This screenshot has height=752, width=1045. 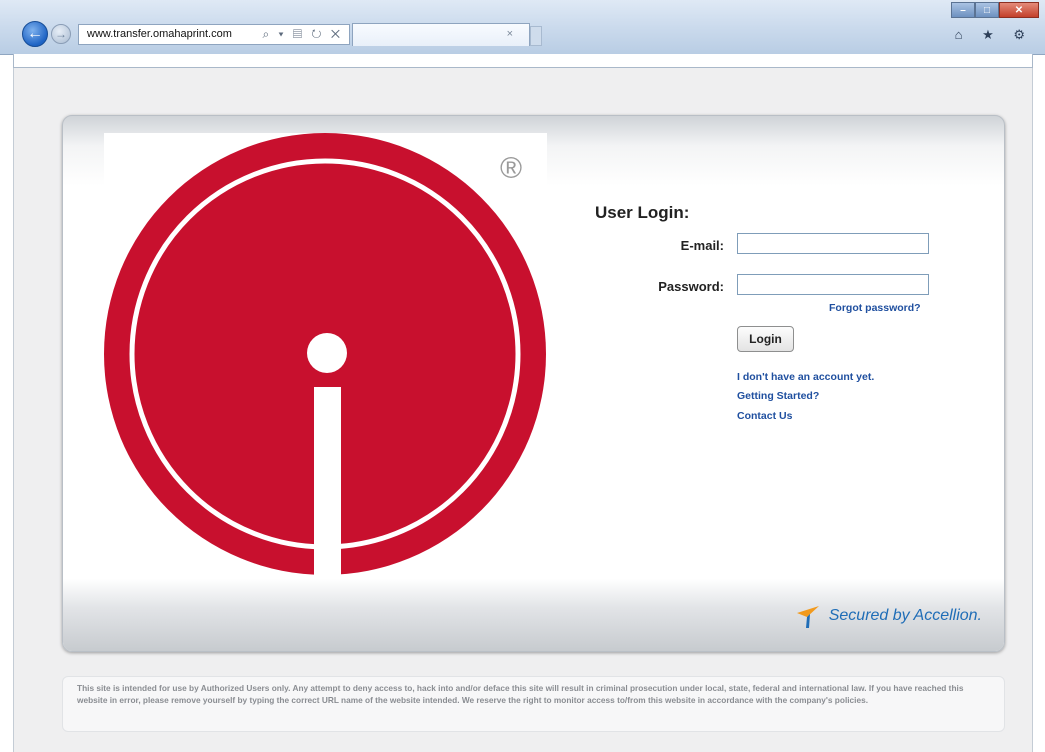 What do you see at coordinates (303, 34) in the screenshot?
I see `address-bar-icons: ⌕ ▾ ▤ ↻ ✕` at bounding box center [303, 34].